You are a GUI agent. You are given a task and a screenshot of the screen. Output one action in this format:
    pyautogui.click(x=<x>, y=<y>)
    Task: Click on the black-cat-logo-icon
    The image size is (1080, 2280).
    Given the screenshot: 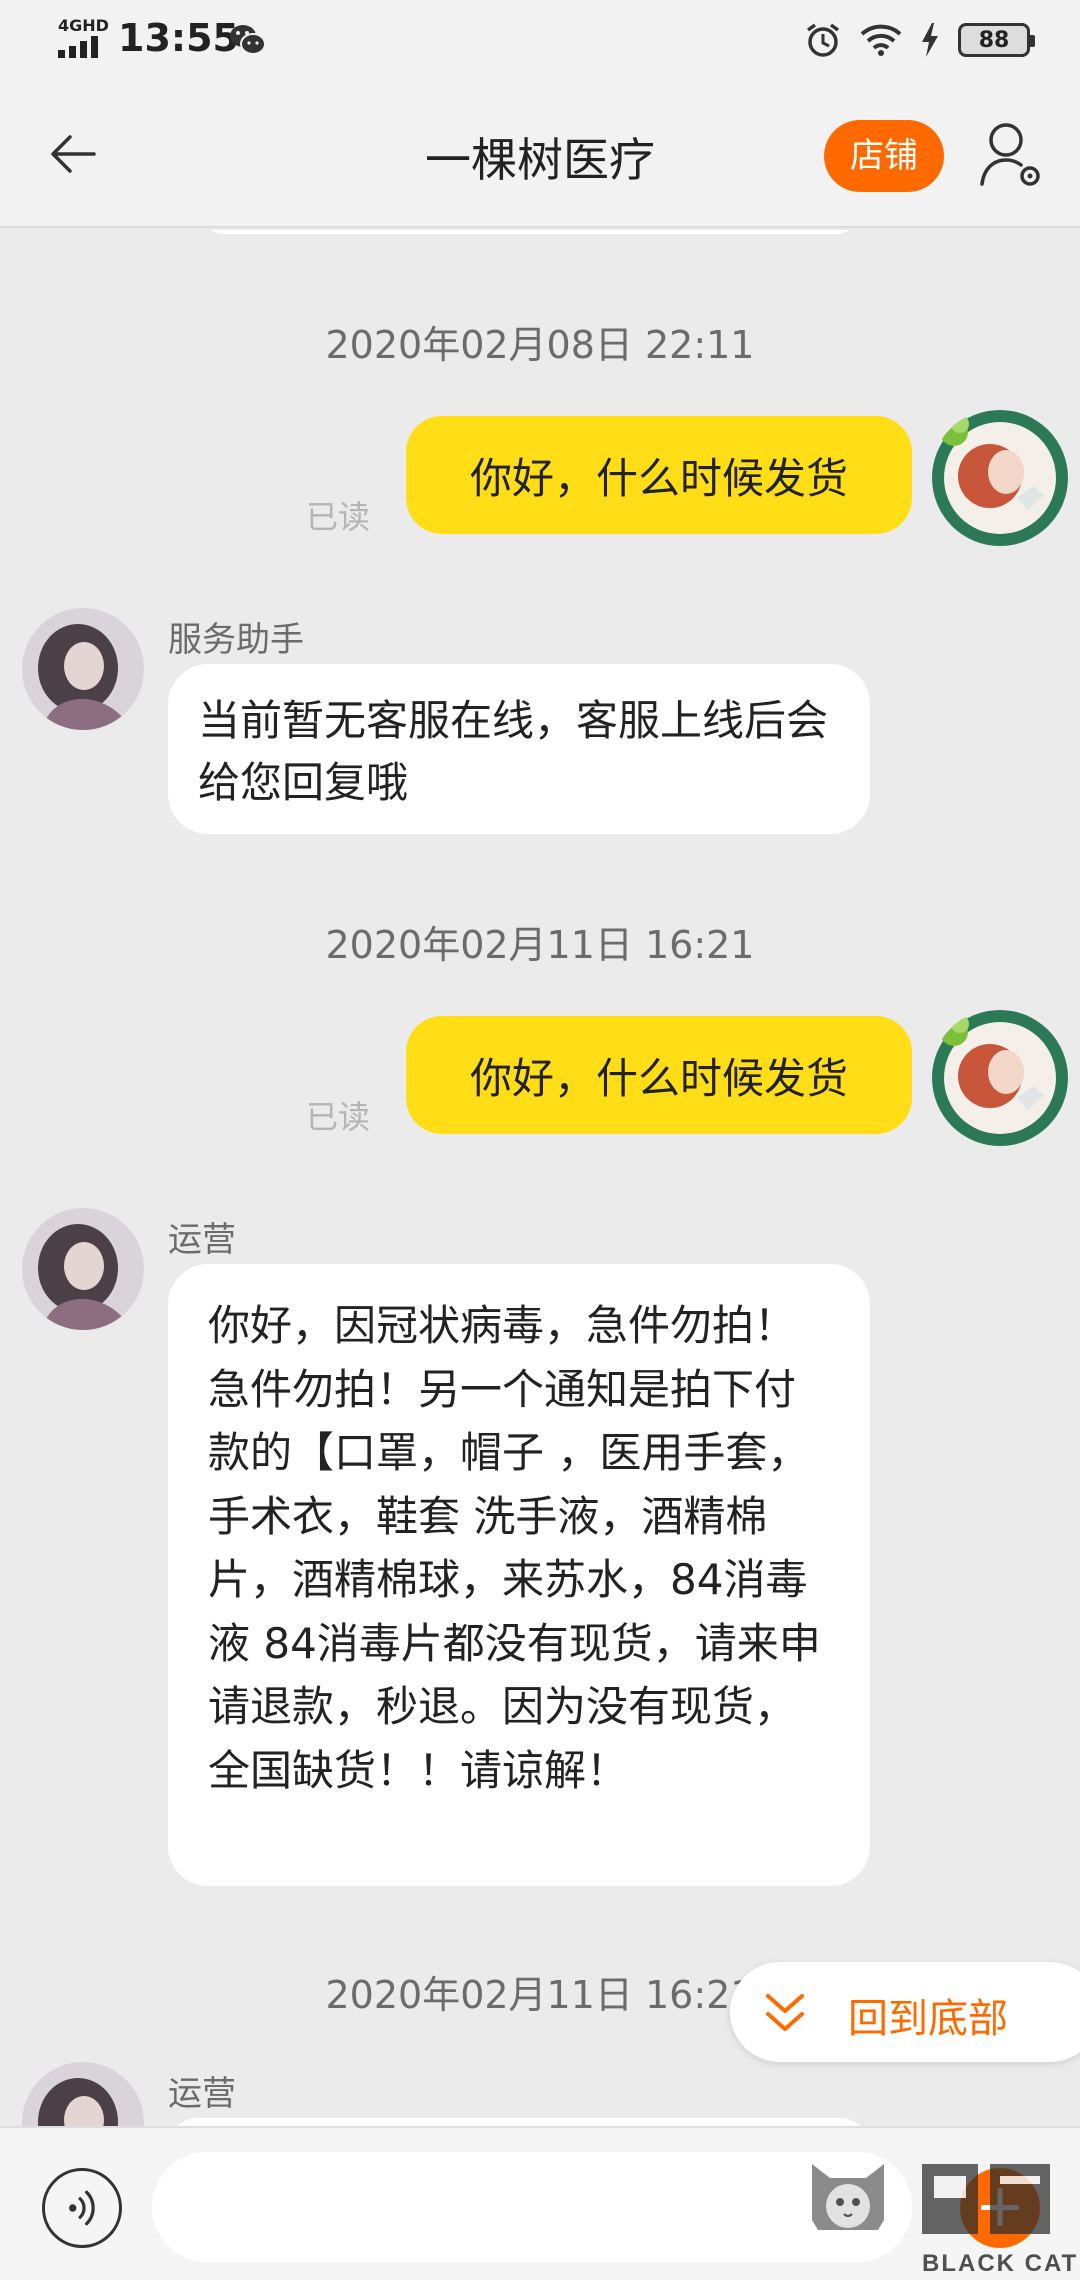 What is the action you would take?
    pyautogui.click(x=931, y=2199)
    